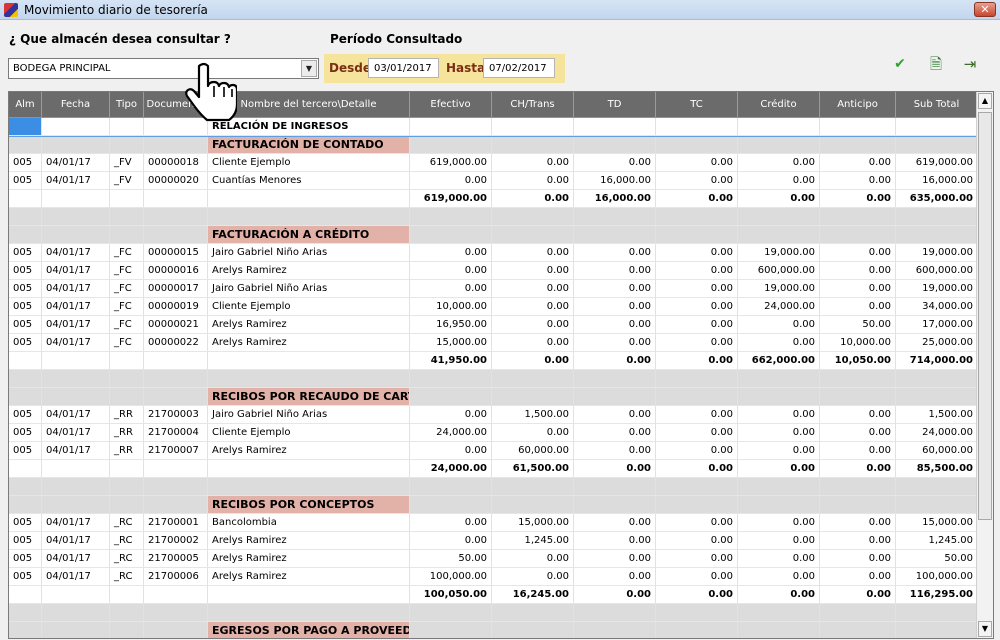  I want to click on cell-tipo, so click(127, 361).